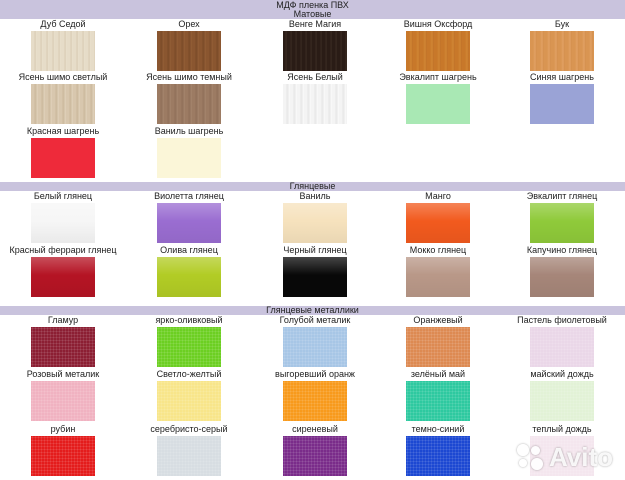  Describe the element at coordinates (580, 456) in the screenshot. I see `avito-watermark-text: Avito` at that location.